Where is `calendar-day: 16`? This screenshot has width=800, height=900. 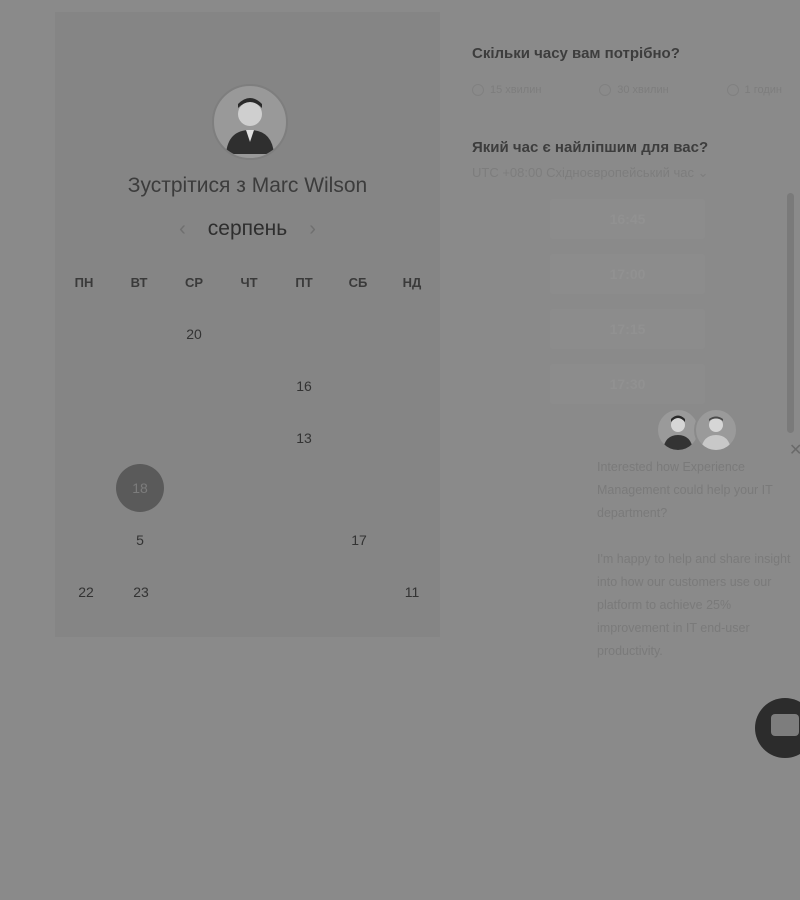 calendar-day: 16 is located at coordinates (304, 386).